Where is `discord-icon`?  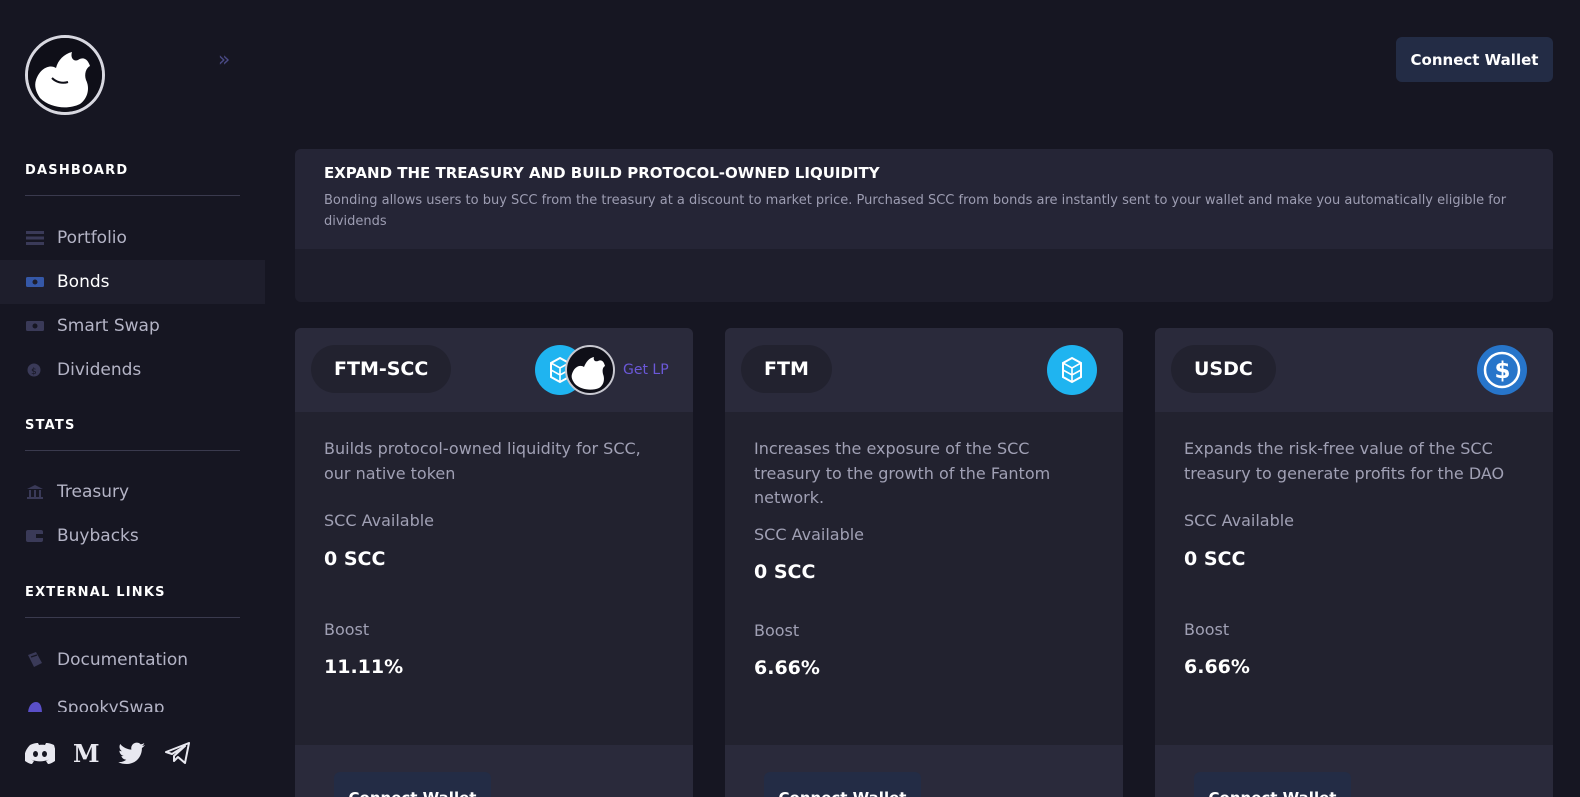
discord-icon is located at coordinates (40, 753).